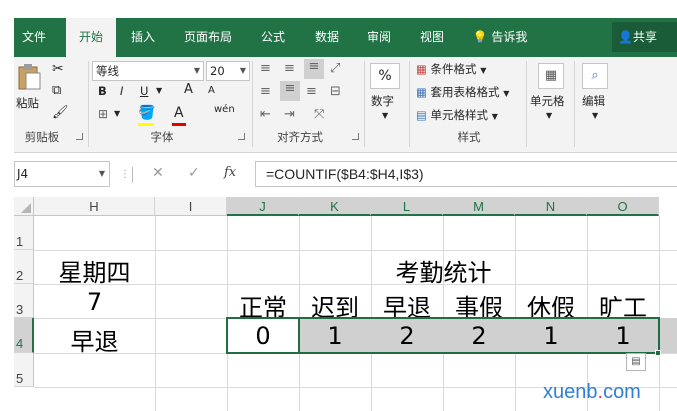 This screenshot has height=411, width=677. Describe the element at coordinates (289, 114) in the screenshot. I see `increase-indent-icon: ⇥` at that location.